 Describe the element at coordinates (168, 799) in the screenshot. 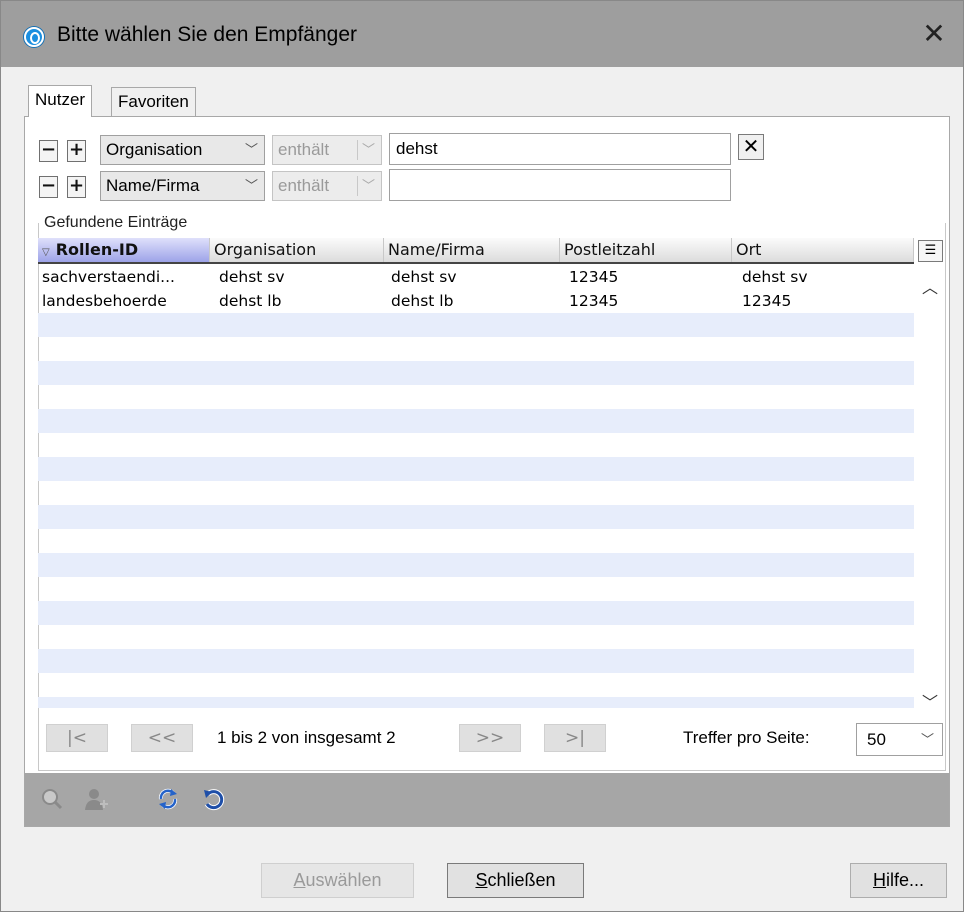

I see `refresh-icon` at that location.